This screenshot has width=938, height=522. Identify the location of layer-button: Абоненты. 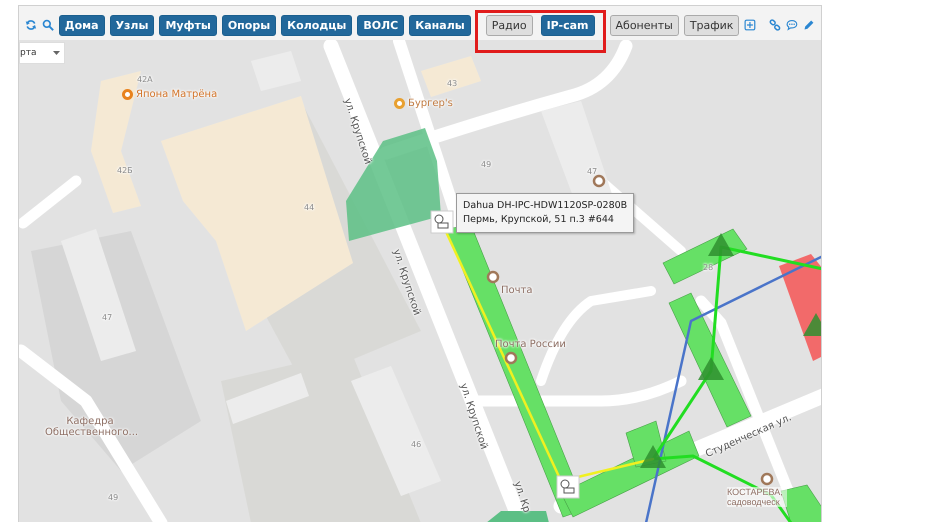
(644, 25).